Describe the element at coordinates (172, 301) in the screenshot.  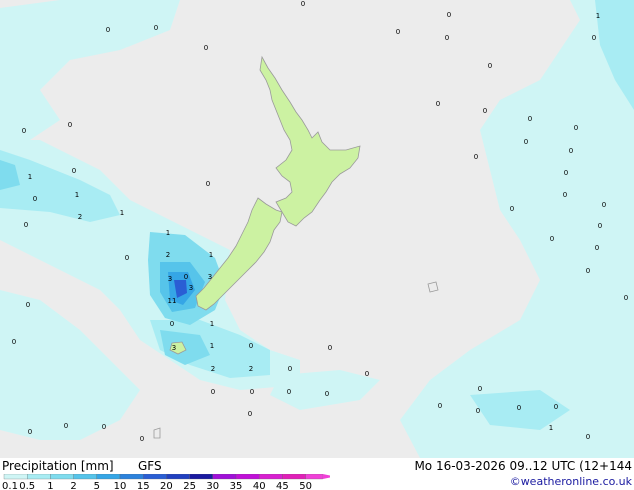
I see `point-value: 11` at that location.